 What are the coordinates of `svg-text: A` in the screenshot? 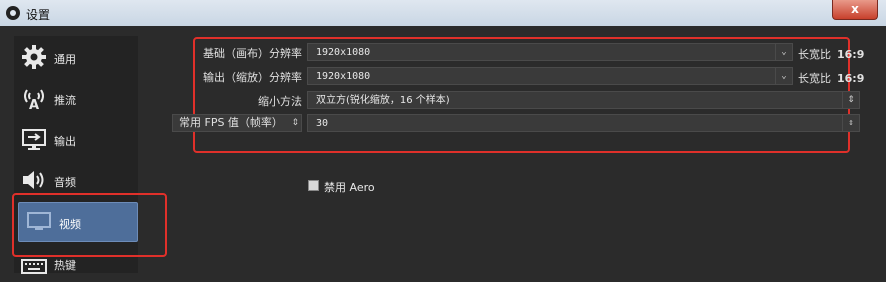 It's located at (34, 104).